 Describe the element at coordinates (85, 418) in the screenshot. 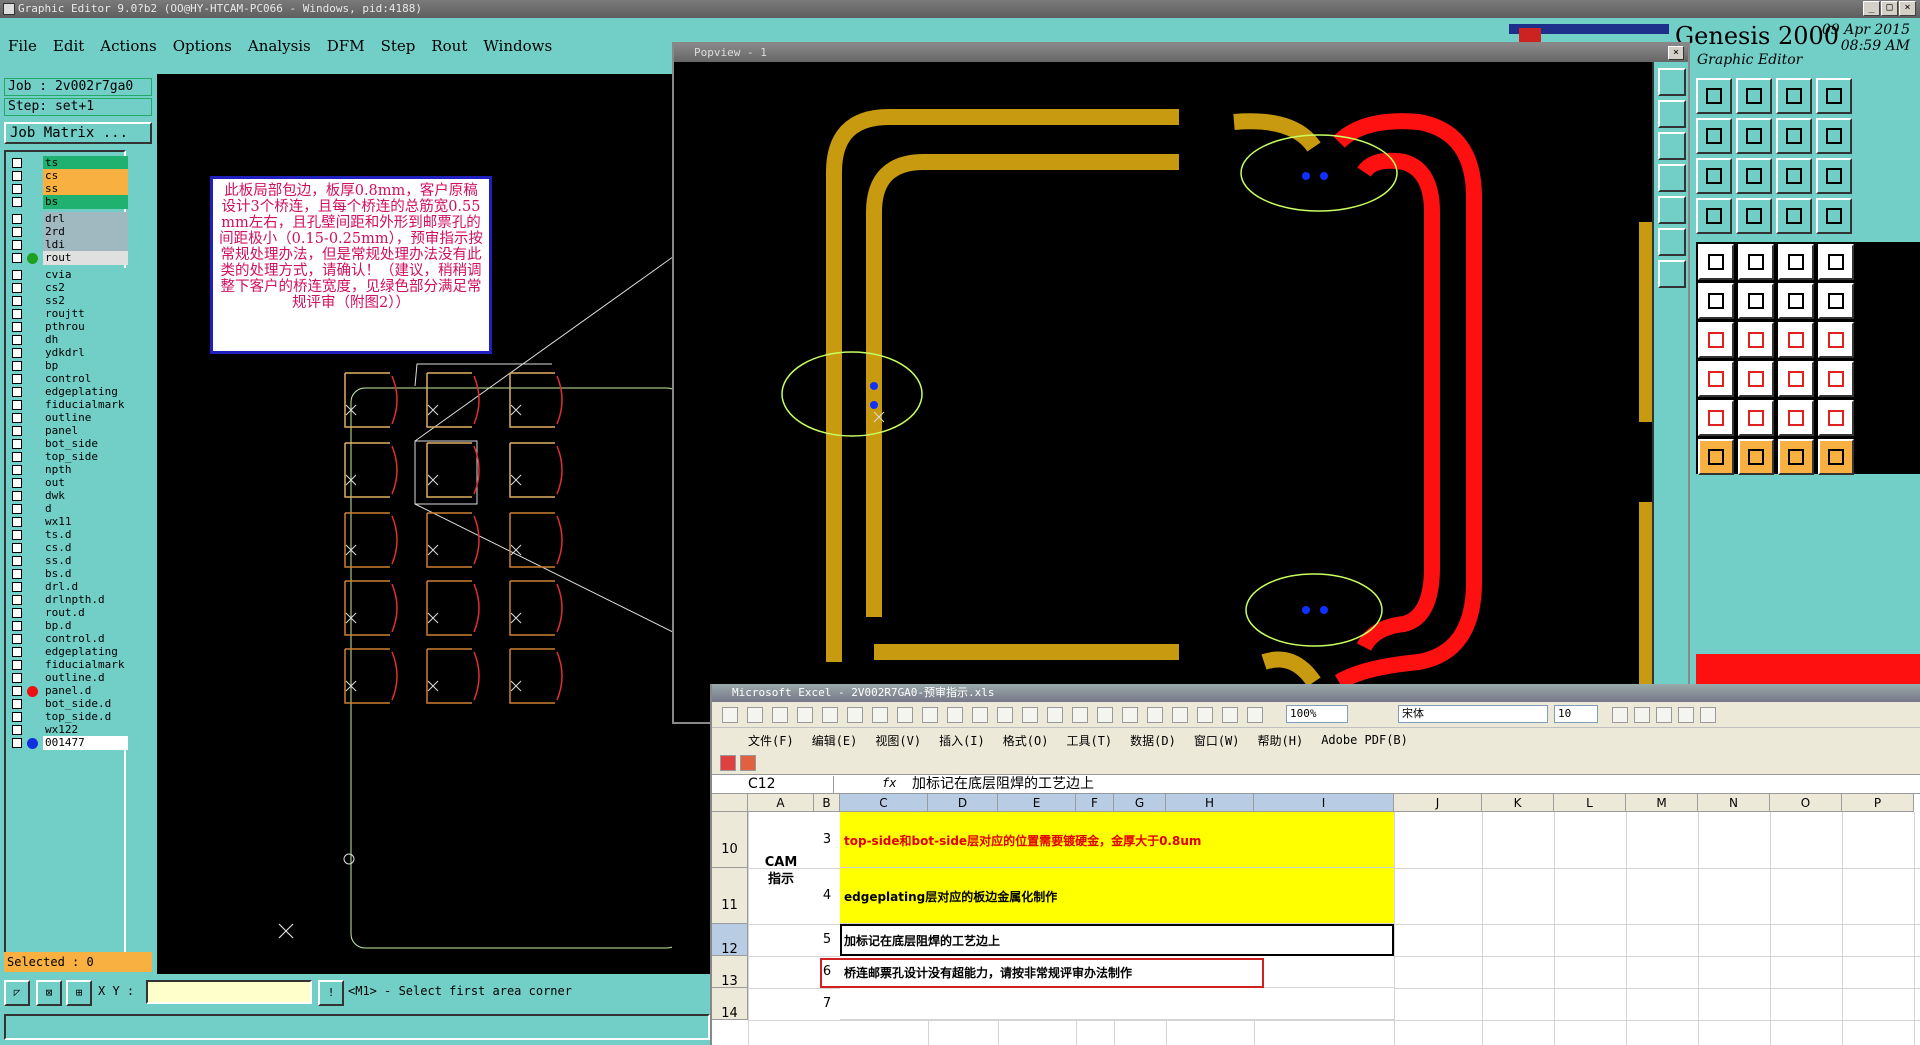

I see `layer-name: outline` at that location.